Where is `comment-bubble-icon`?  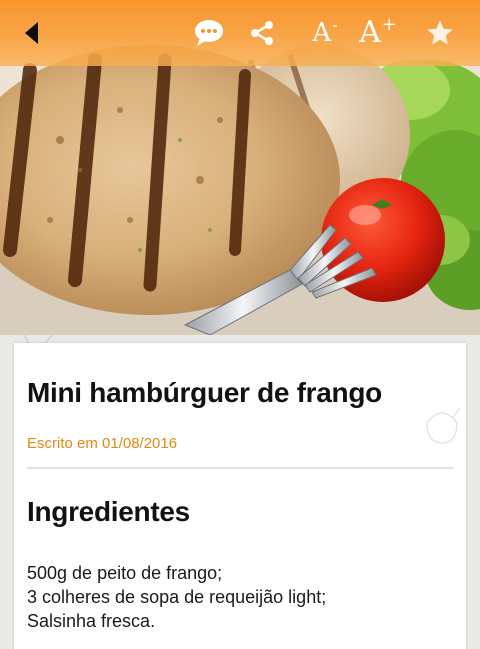
comment-bubble-icon is located at coordinates (209, 33).